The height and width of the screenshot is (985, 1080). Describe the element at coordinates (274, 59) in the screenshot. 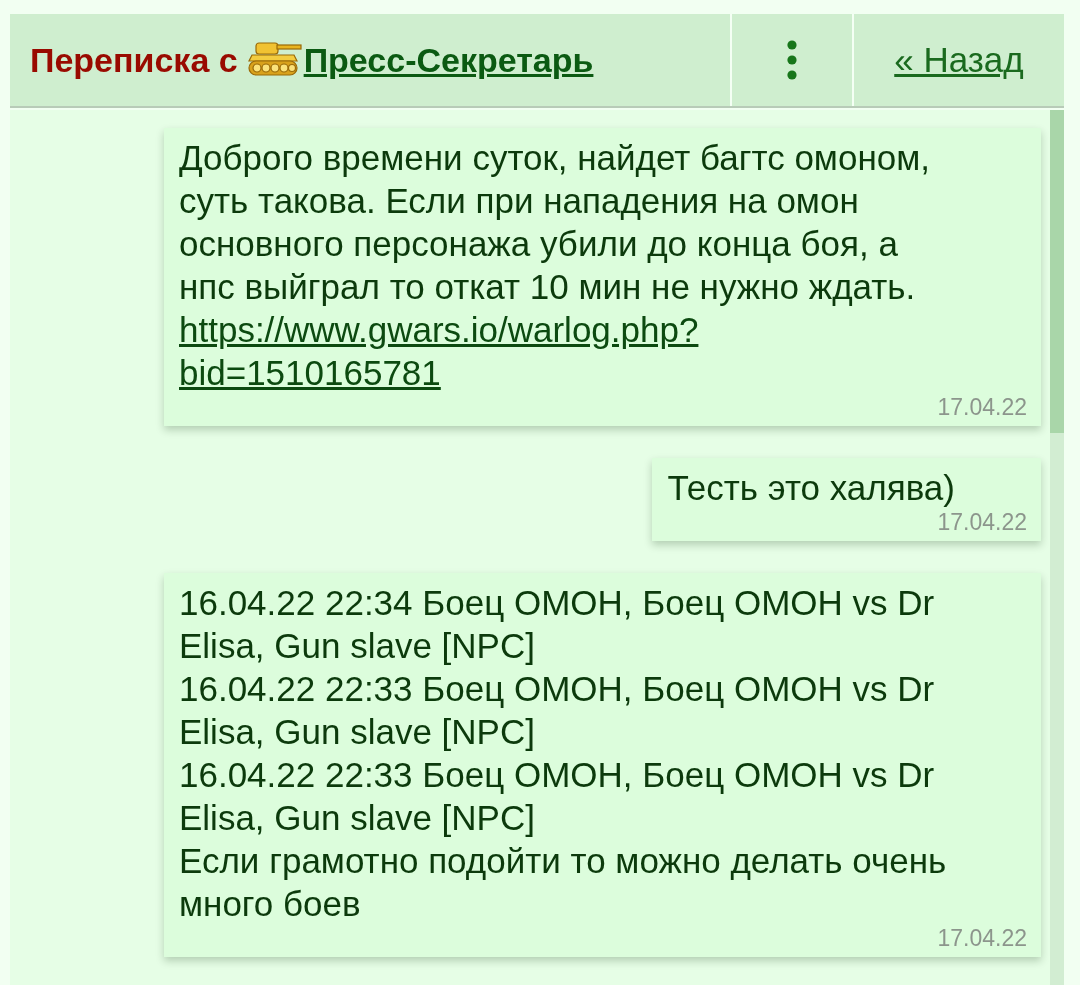

I see `tank-icon` at that location.